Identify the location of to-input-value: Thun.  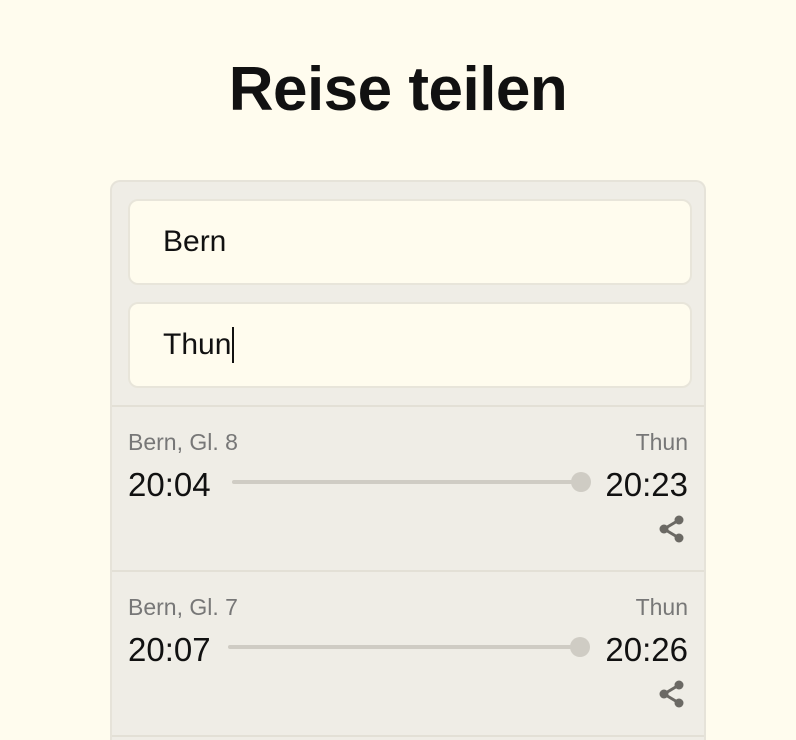
(197, 344).